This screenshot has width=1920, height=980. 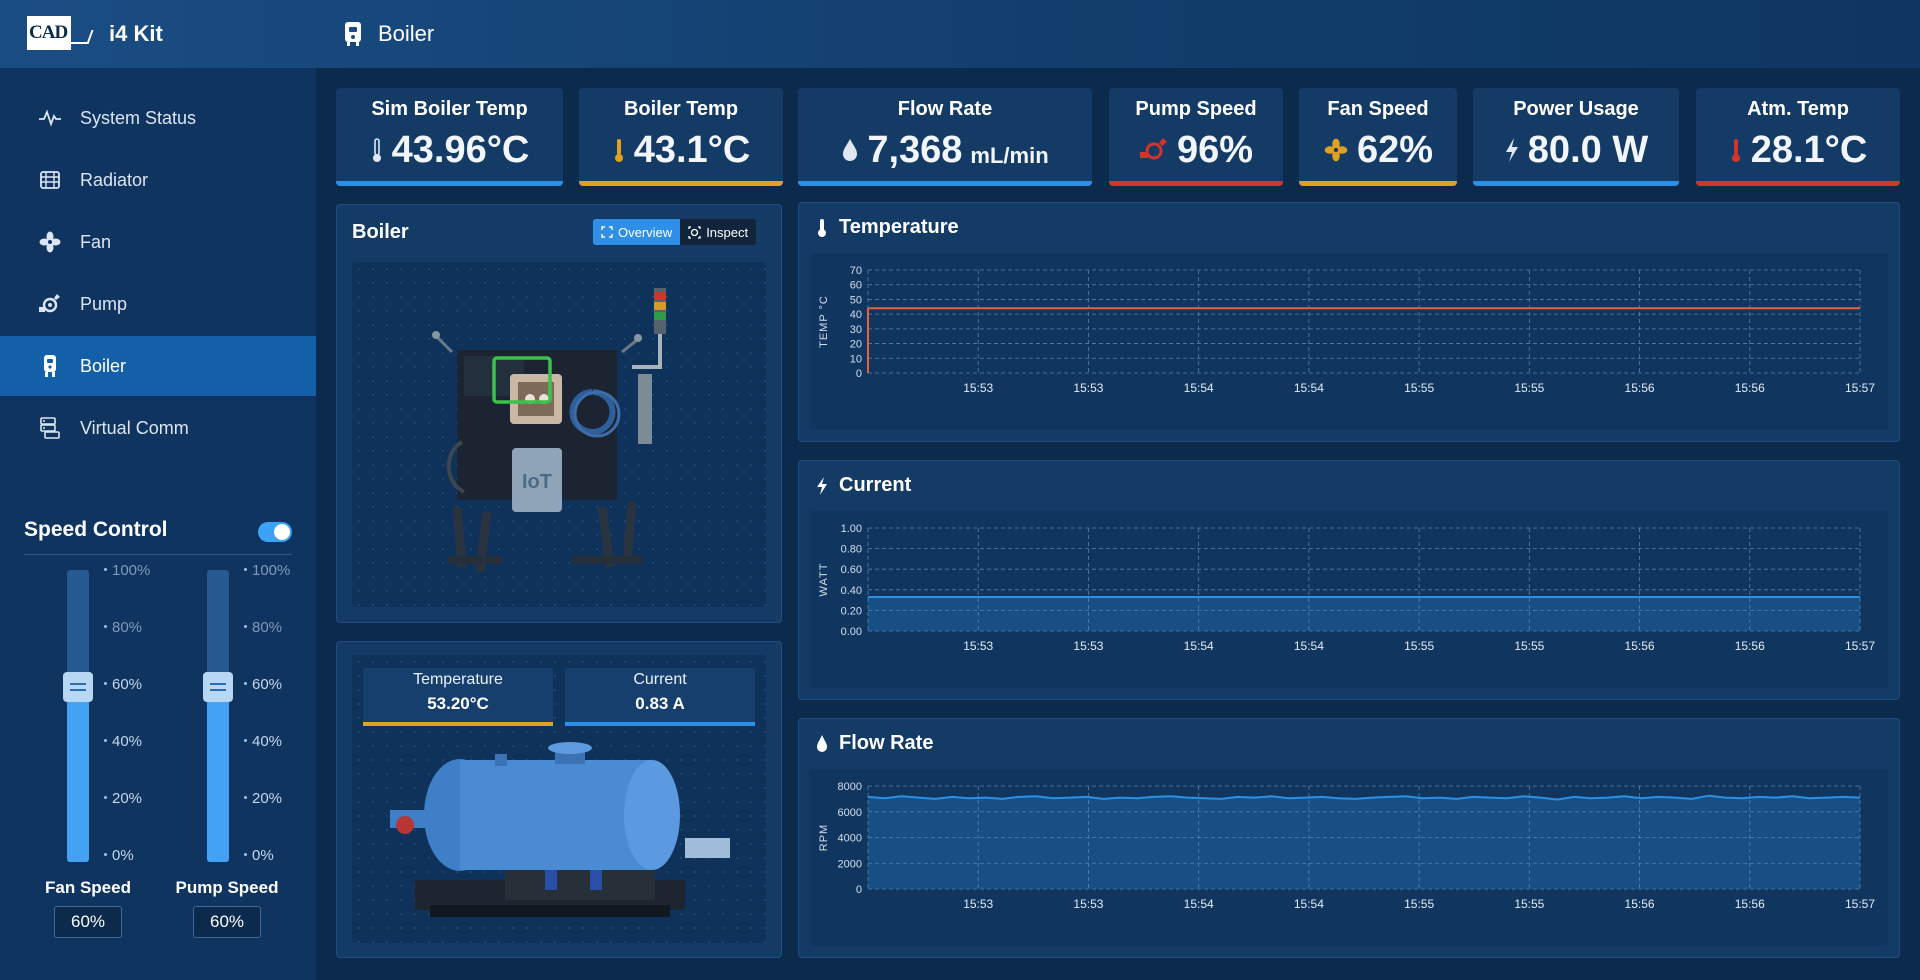 What do you see at coordinates (60, 34) in the screenshot?
I see `cad-logo: CAD` at bounding box center [60, 34].